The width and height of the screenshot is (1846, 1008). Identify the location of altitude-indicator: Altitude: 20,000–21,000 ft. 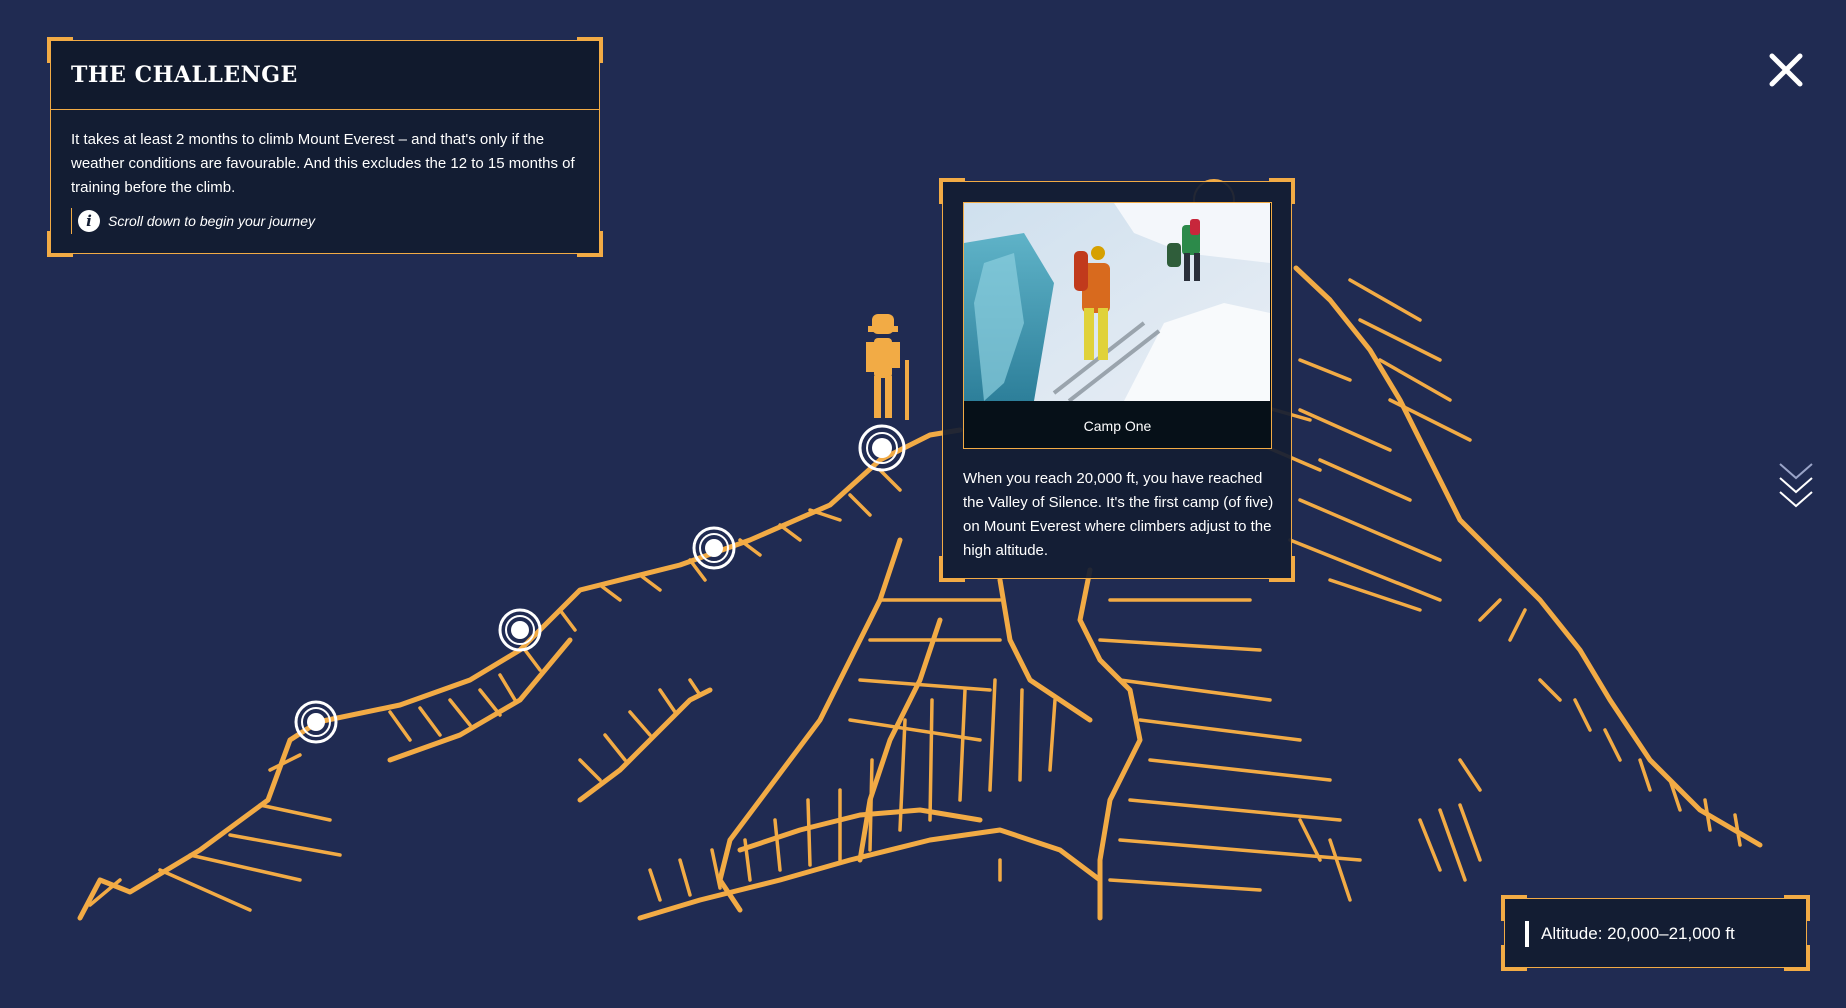
(1655, 933).